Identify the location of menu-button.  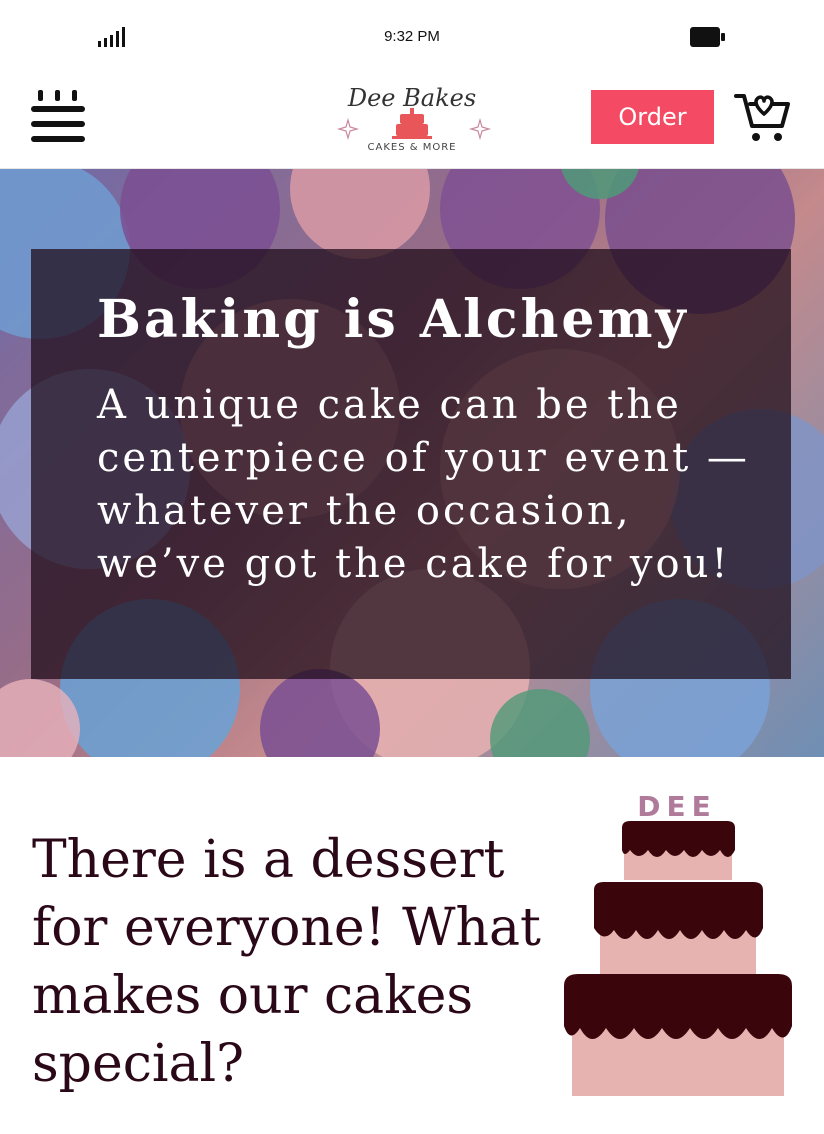
(58, 118).